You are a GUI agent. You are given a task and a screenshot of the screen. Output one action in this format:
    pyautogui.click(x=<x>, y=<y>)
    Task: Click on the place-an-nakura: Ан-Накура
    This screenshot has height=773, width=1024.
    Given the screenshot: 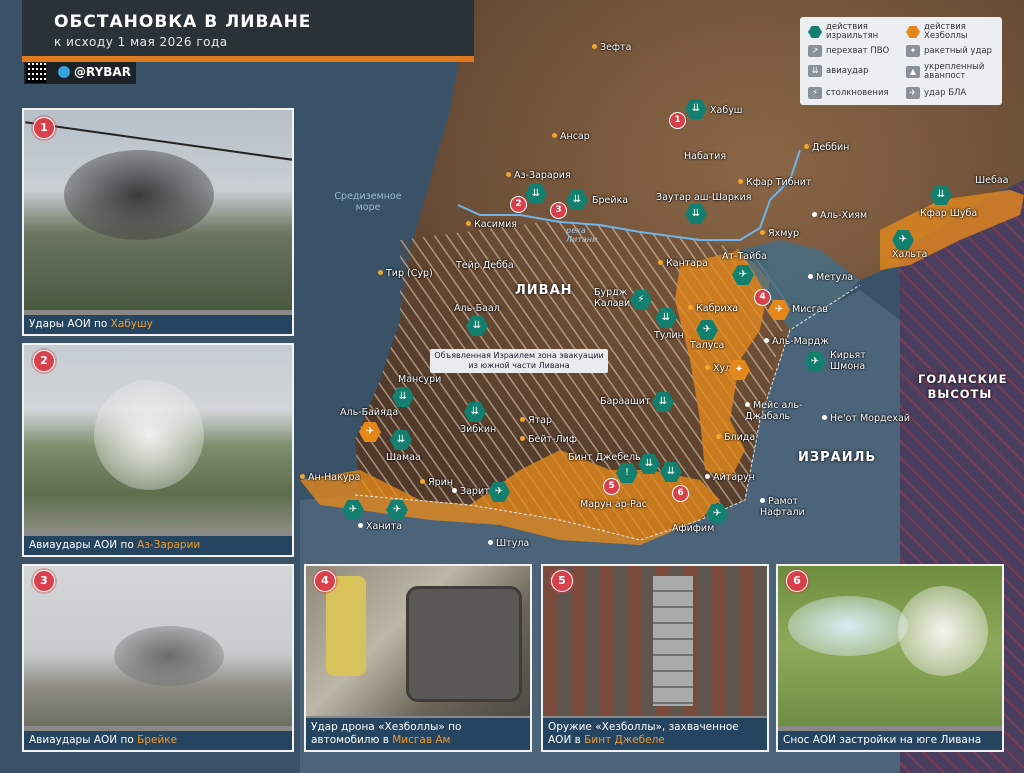 What is the action you would take?
    pyautogui.click(x=330, y=477)
    